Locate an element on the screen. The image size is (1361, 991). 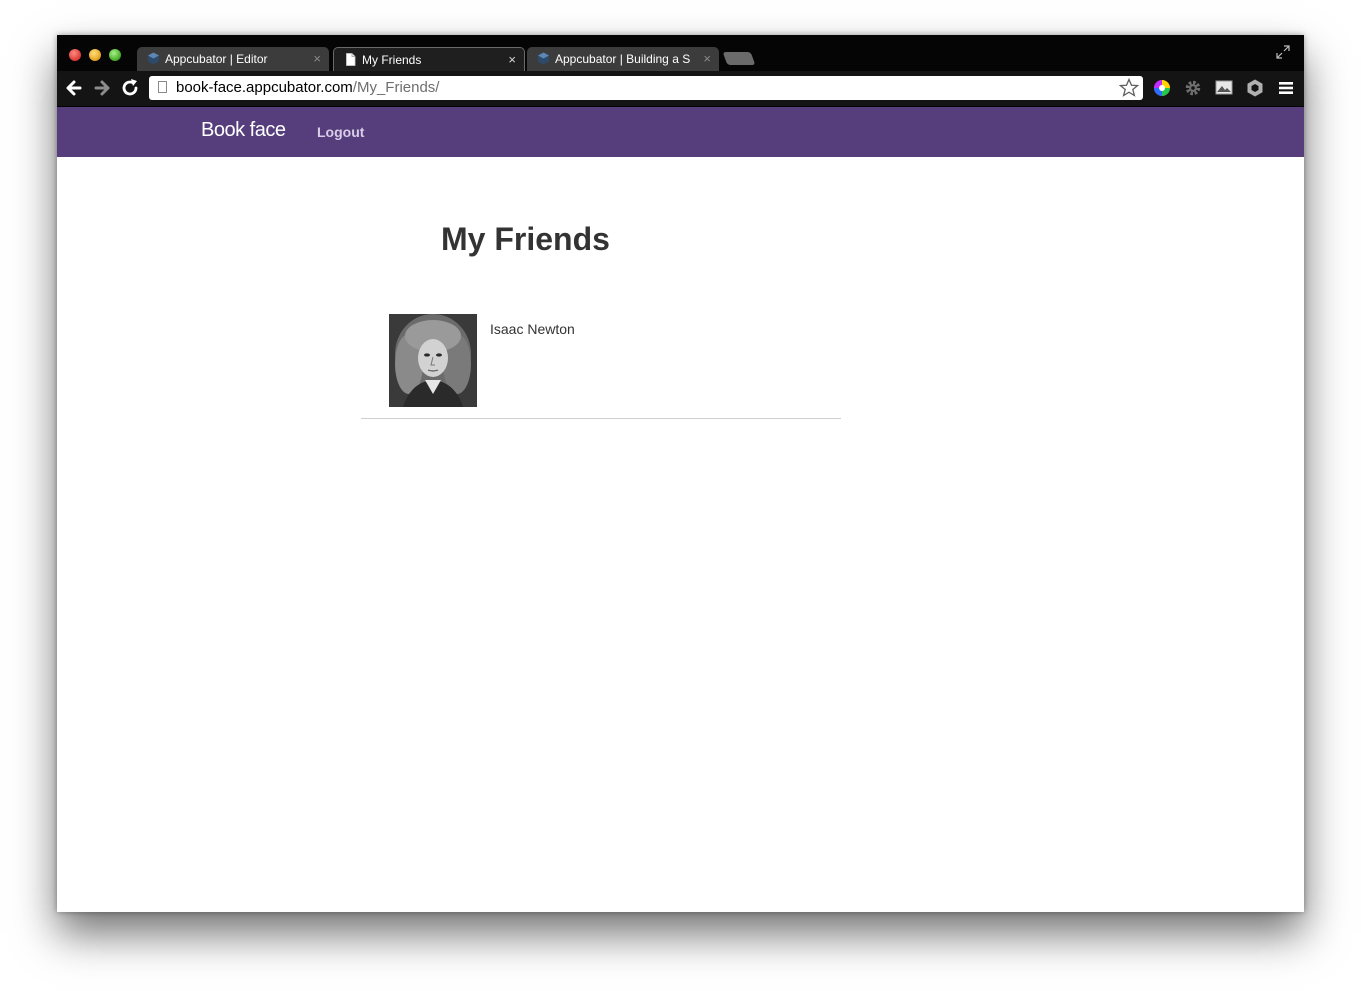
friend-list-item: Isaac Newton is located at coordinates (601, 366).